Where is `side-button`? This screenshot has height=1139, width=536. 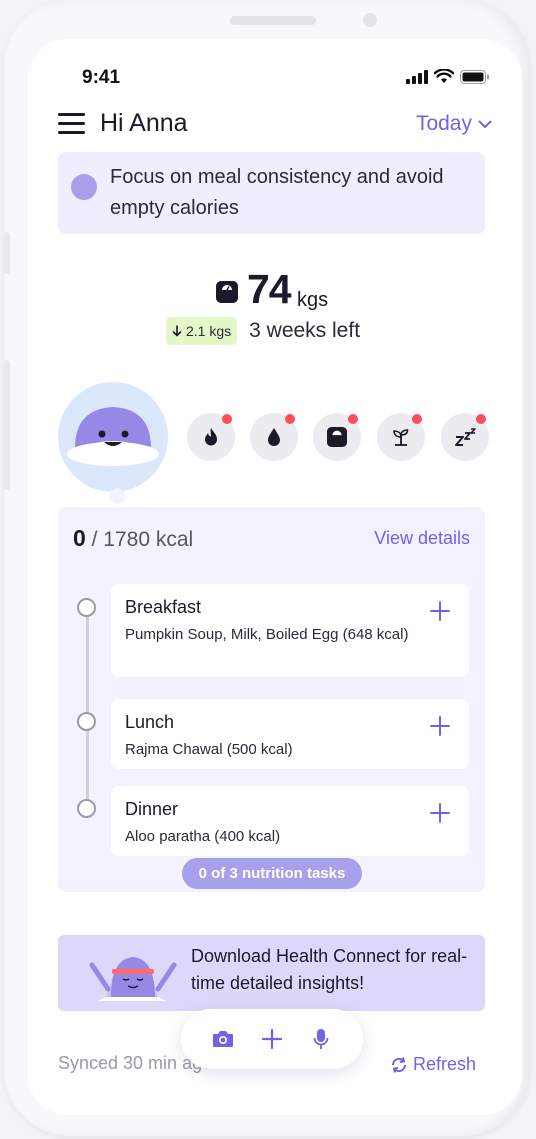
side-button is located at coordinates (7, 425).